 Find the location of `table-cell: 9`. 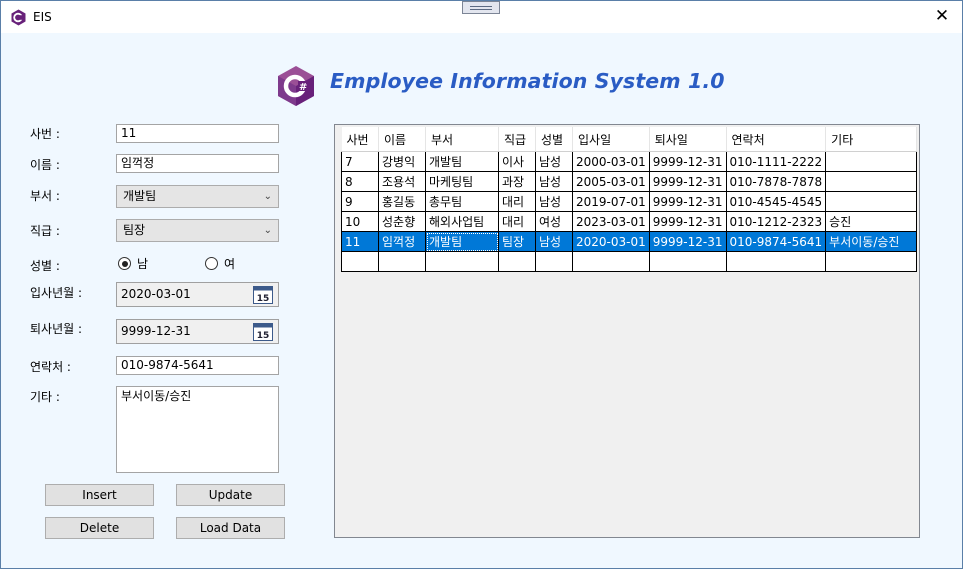

table-cell: 9 is located at coordinates (360, 201).